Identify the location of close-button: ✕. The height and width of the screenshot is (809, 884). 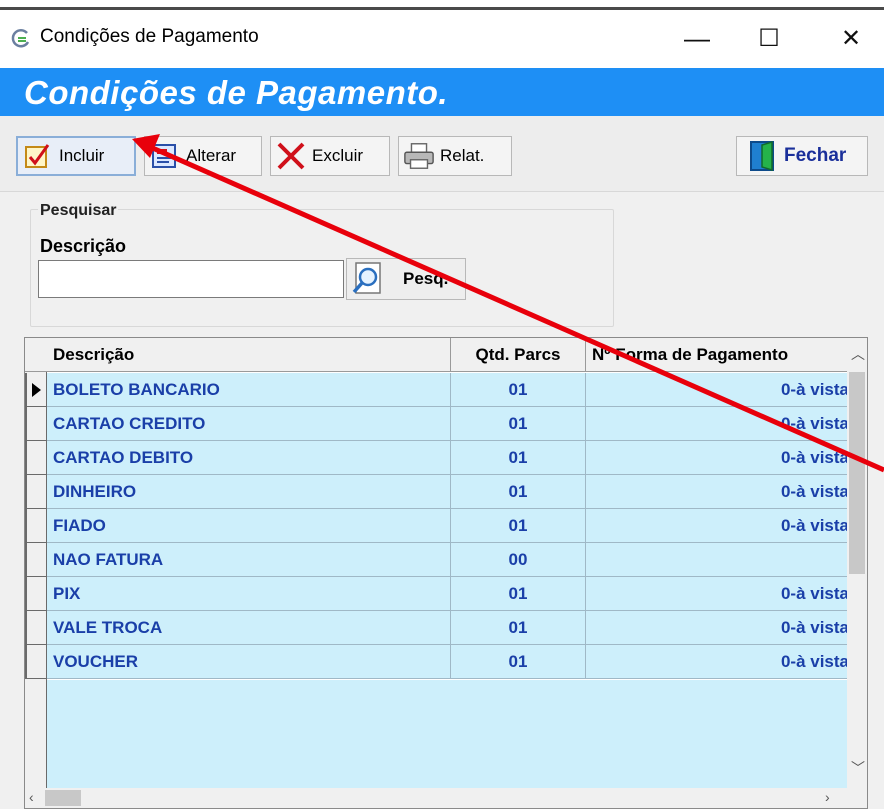
(851, 38).